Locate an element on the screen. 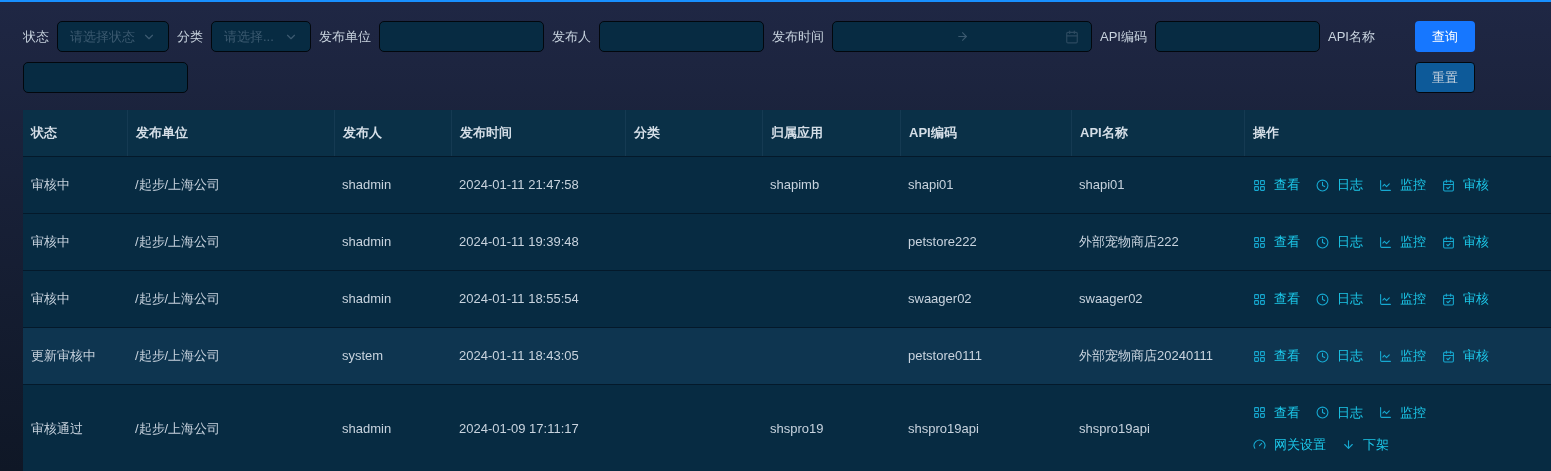 The height and width of the screenshot is (471, 1551). filter-label: 分类 is located at coordinates (190, 36).